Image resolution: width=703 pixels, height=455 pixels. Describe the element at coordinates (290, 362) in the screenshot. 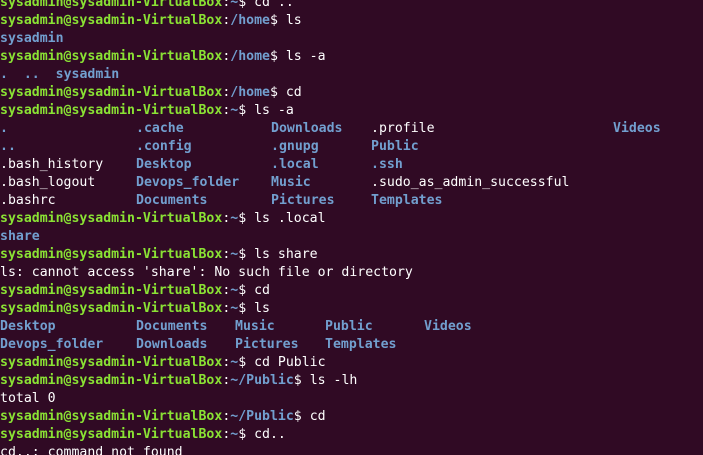

I see `command-text: cd Public` at that location.